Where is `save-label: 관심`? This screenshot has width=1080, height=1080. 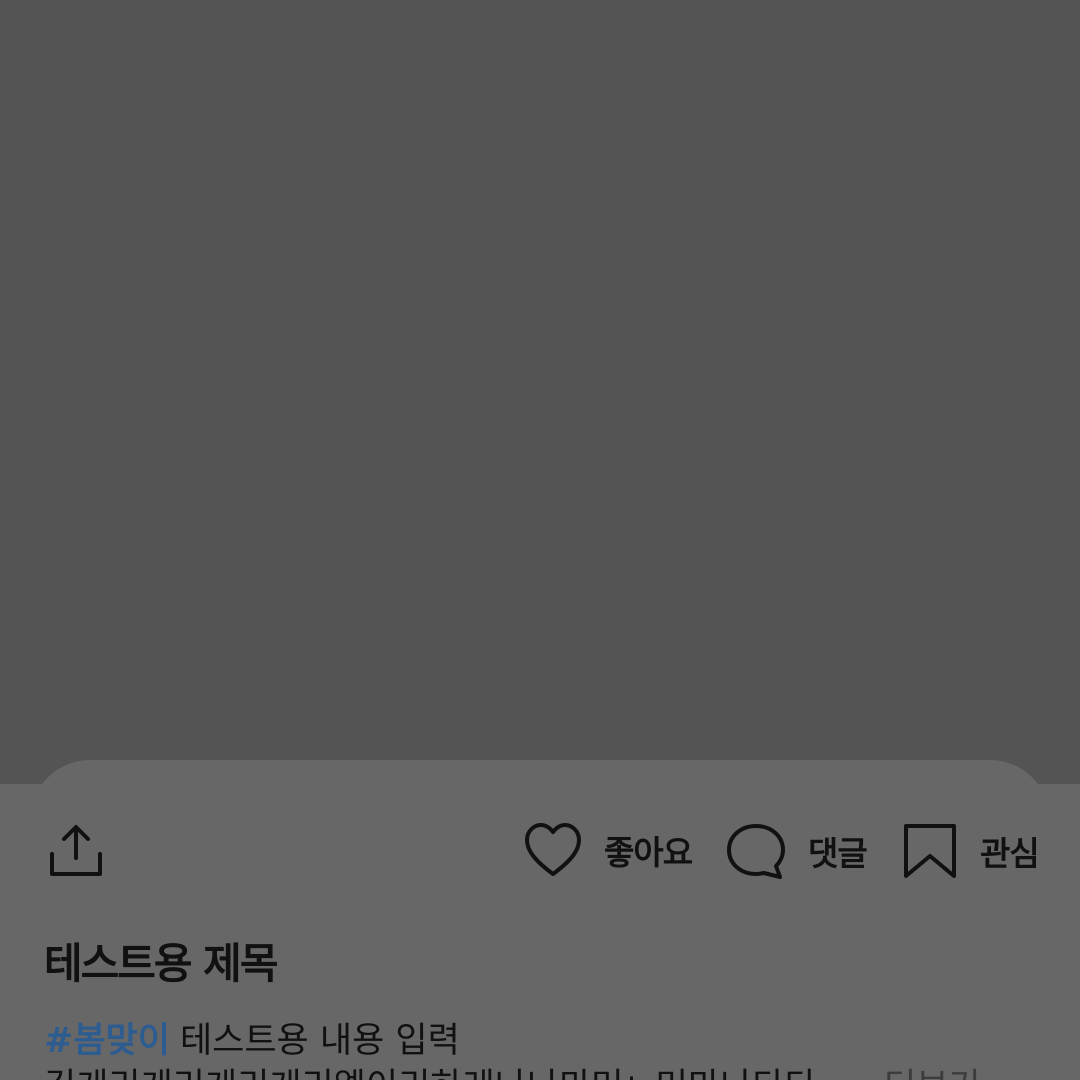 save-label: 관심 is located at coordinates (1010, 853).